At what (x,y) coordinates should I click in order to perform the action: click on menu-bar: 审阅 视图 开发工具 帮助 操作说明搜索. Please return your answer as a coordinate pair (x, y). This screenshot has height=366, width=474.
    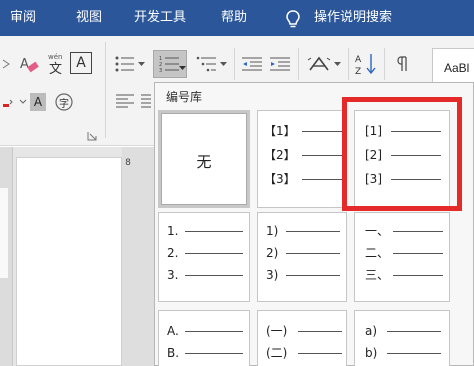
    Looking at the image, I should click on (237, 18).